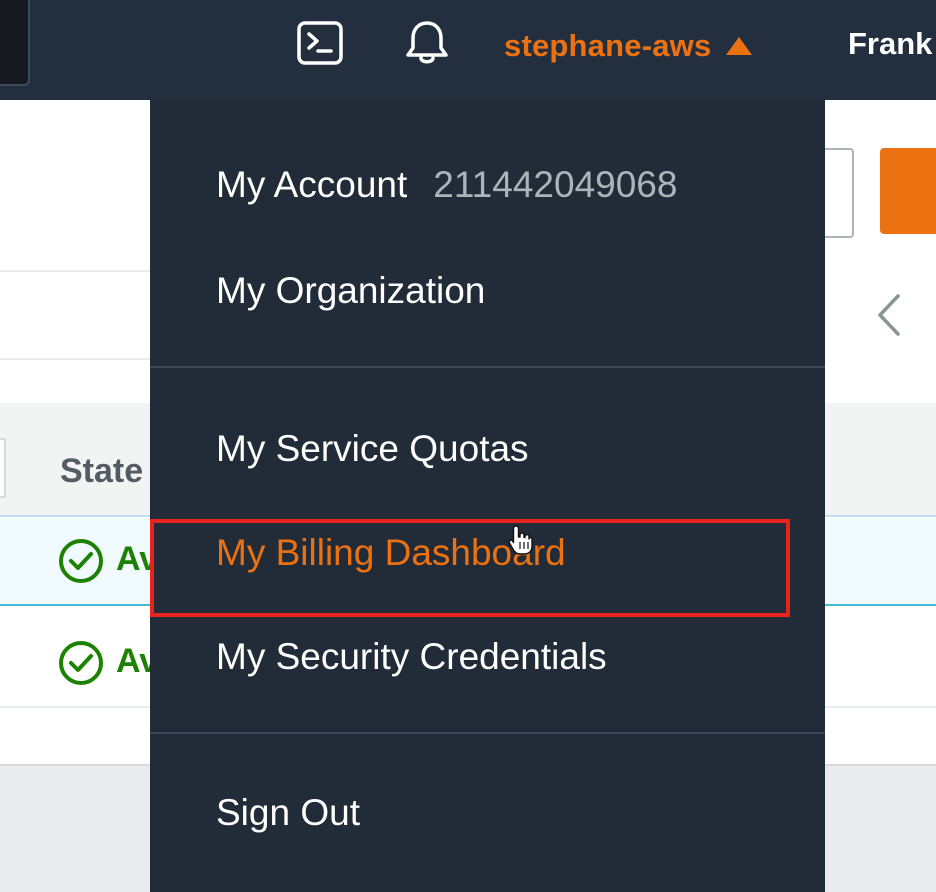 The image size is (936, 892). Describe the element at coordinates (608, 45) in the screenshot. I see `account-name-label: stephane-aws` at that location.